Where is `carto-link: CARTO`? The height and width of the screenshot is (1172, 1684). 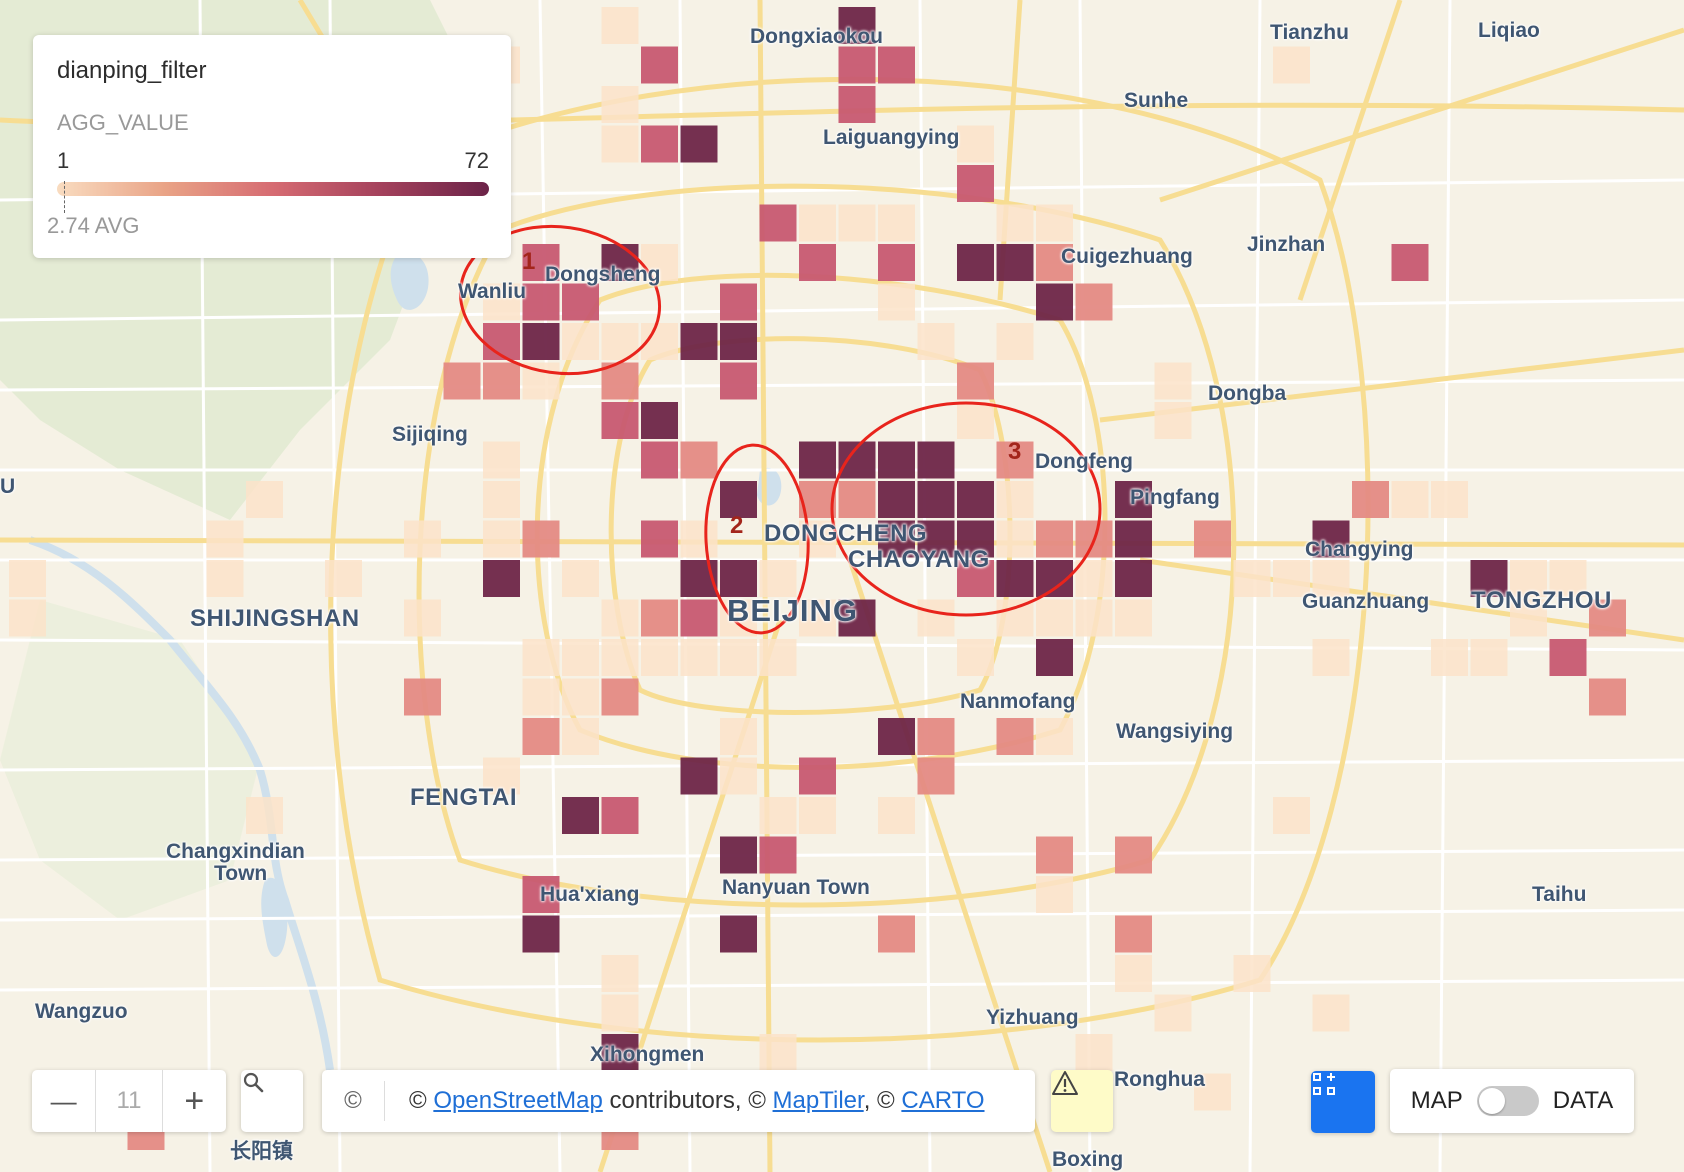
carto-link: CARTO is located at coordinates (942, 1100).